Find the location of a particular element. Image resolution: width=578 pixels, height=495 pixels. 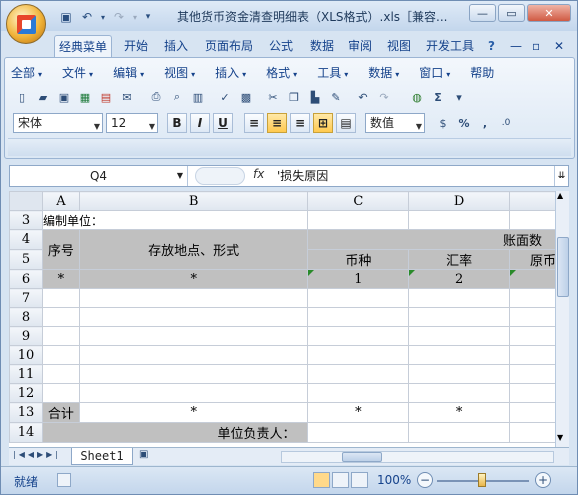

undo-dropdown-icon: ▾ is located at coordinates (103, 17).